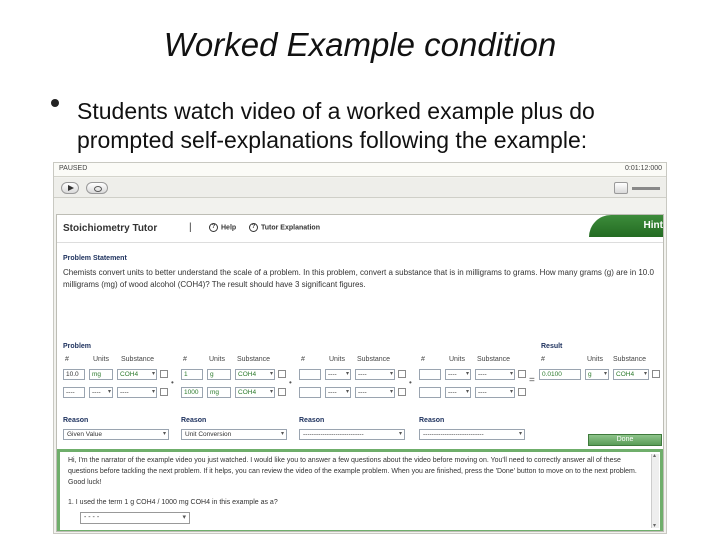  What do you see at coordinates (55, 103) in the screenshot?
I see `bullet-dot` at bounding box center [55, 103].